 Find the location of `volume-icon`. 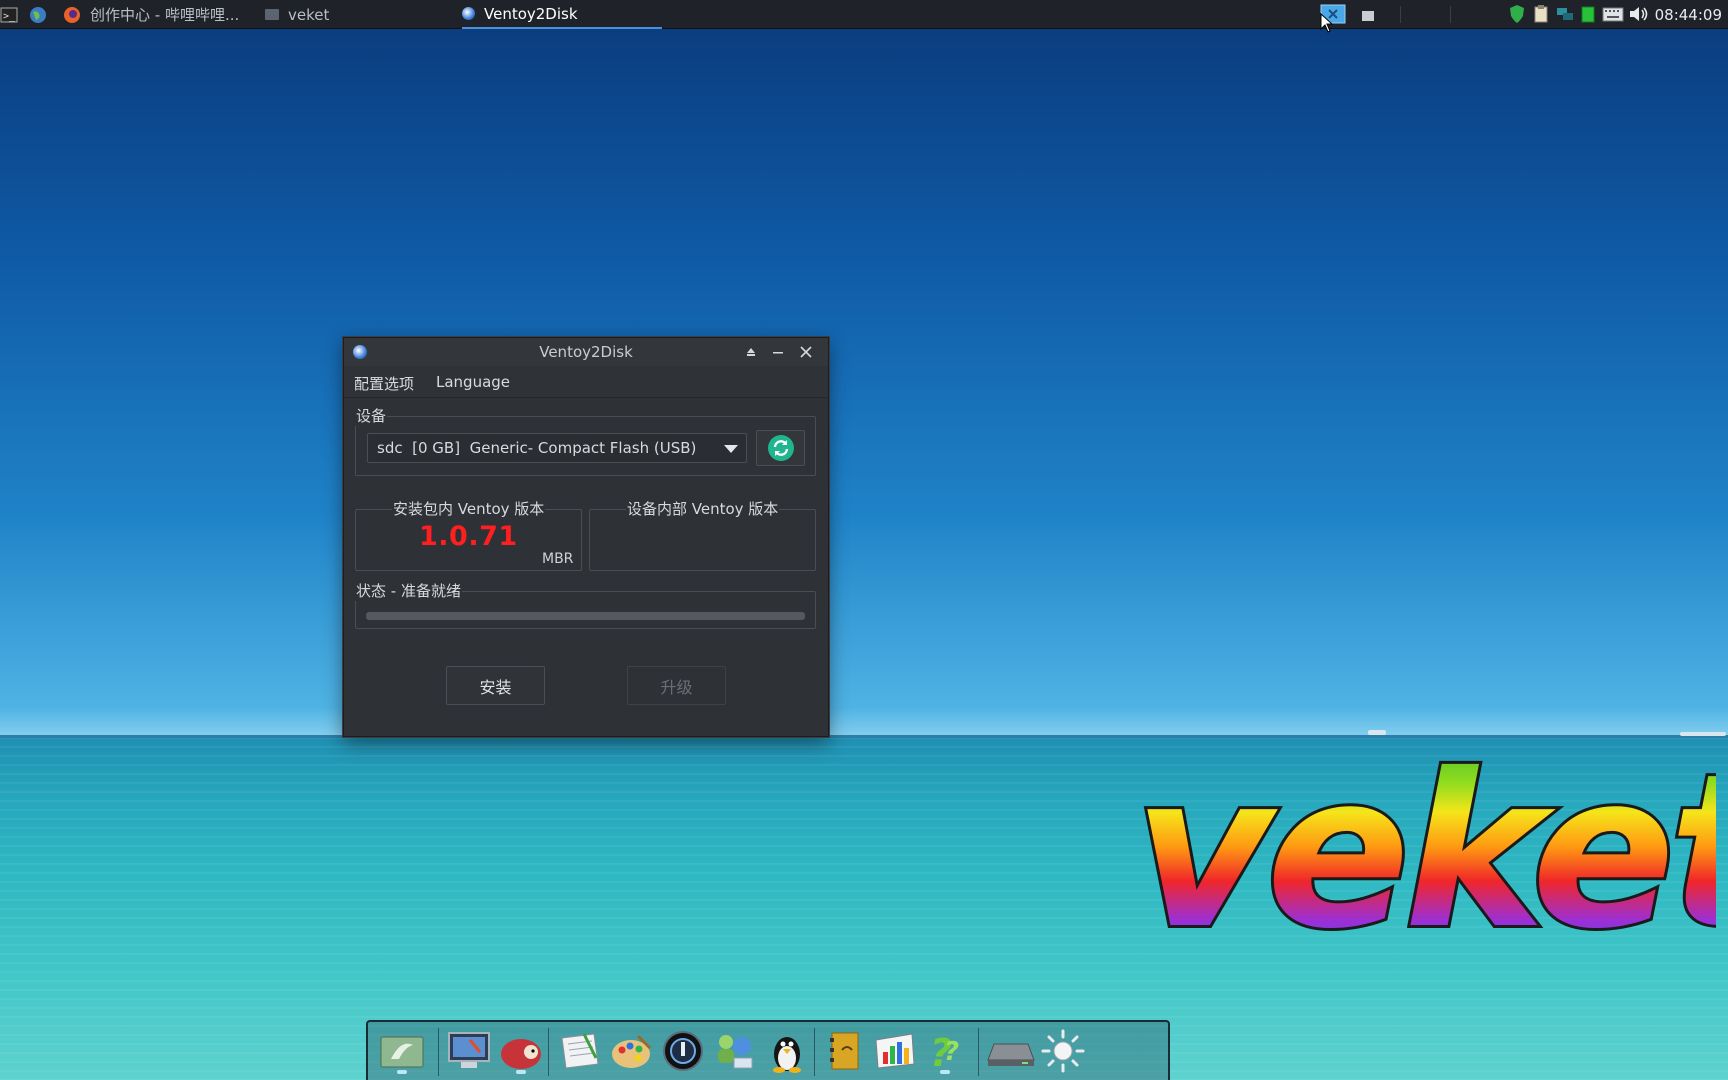

volume-icon is located at coordinates (1639, 14).